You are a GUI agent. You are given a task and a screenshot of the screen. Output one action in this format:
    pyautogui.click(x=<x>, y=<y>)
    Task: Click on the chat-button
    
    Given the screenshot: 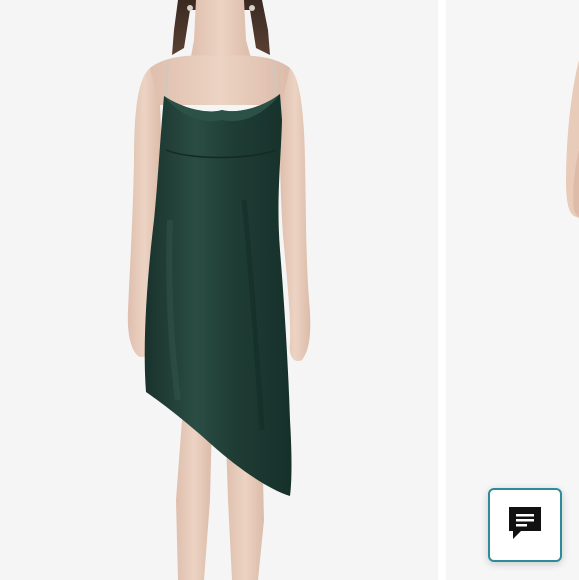 What is the action you would take?
    pyautogui.click(x=525, y=525)
    